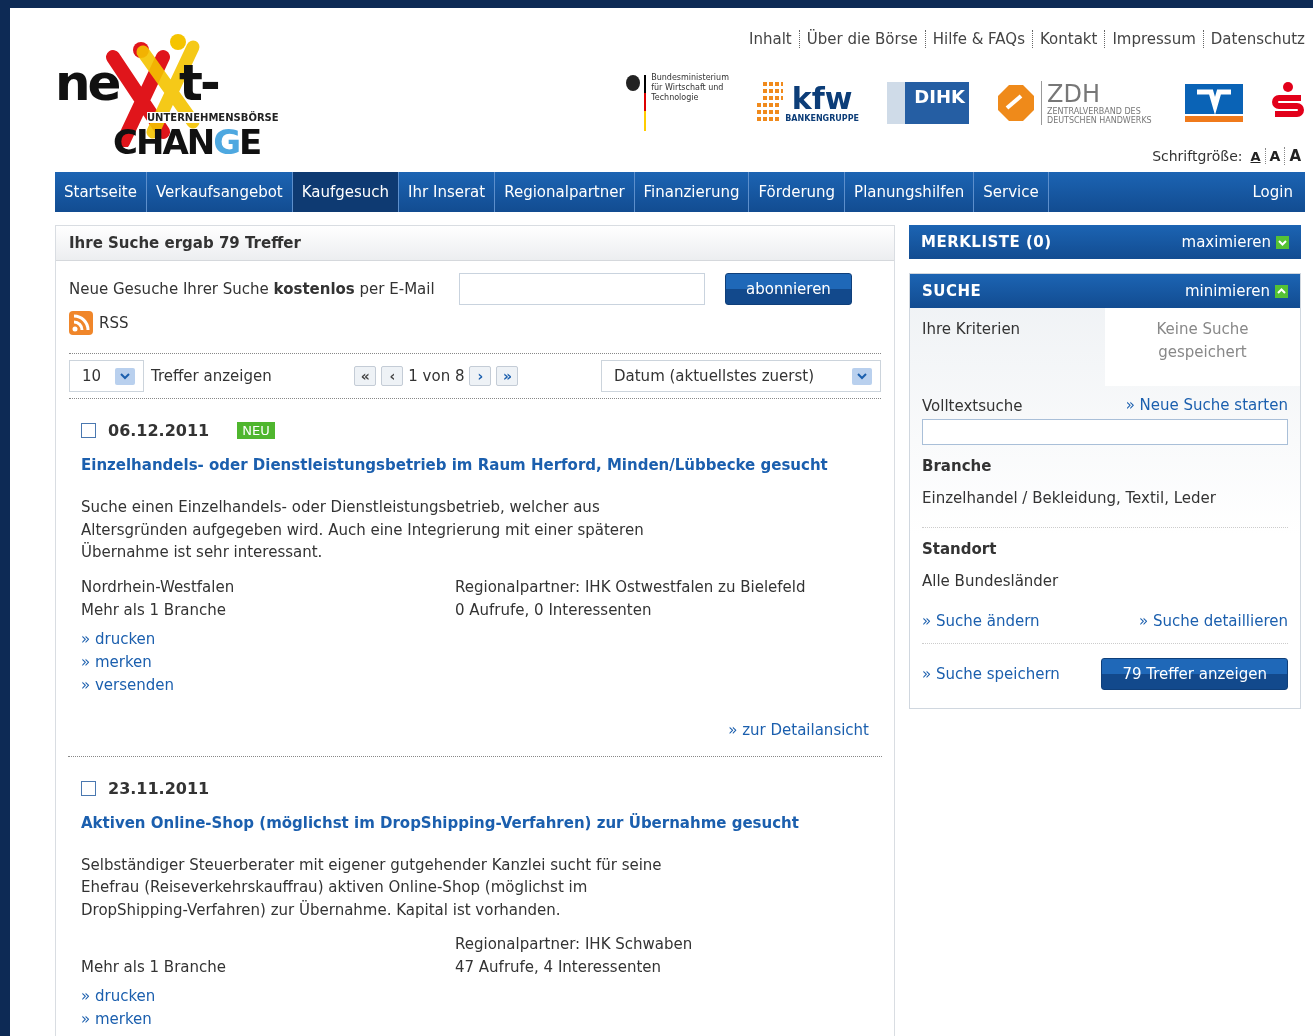 The image size is (1313, 1036). What do you see at coordinates (582, 289) in the screenshot?
I see `email-field` at bounding box center [582, 289].